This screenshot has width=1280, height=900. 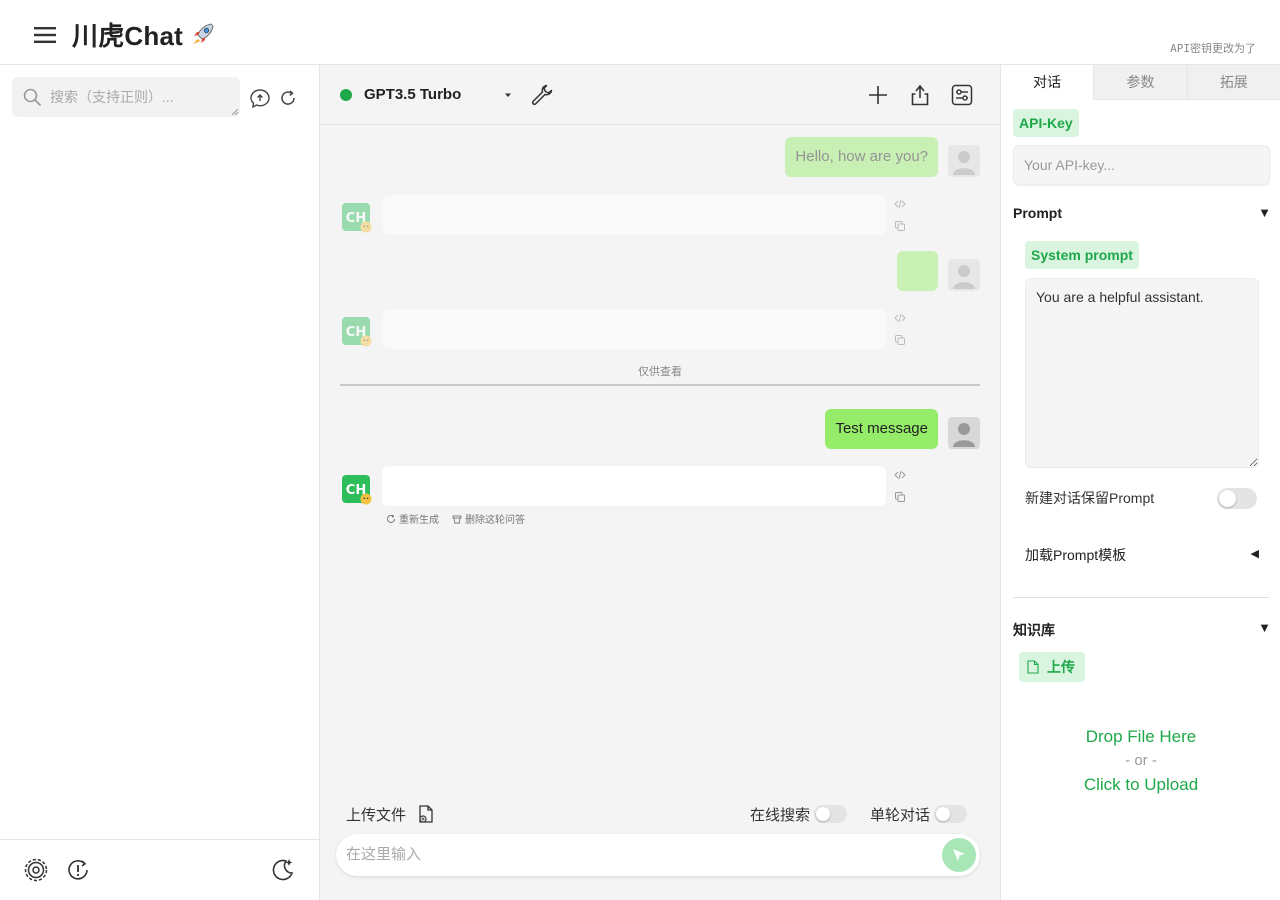 I want to click on divider-label: 仅供查看, so click(x=660, y=372).